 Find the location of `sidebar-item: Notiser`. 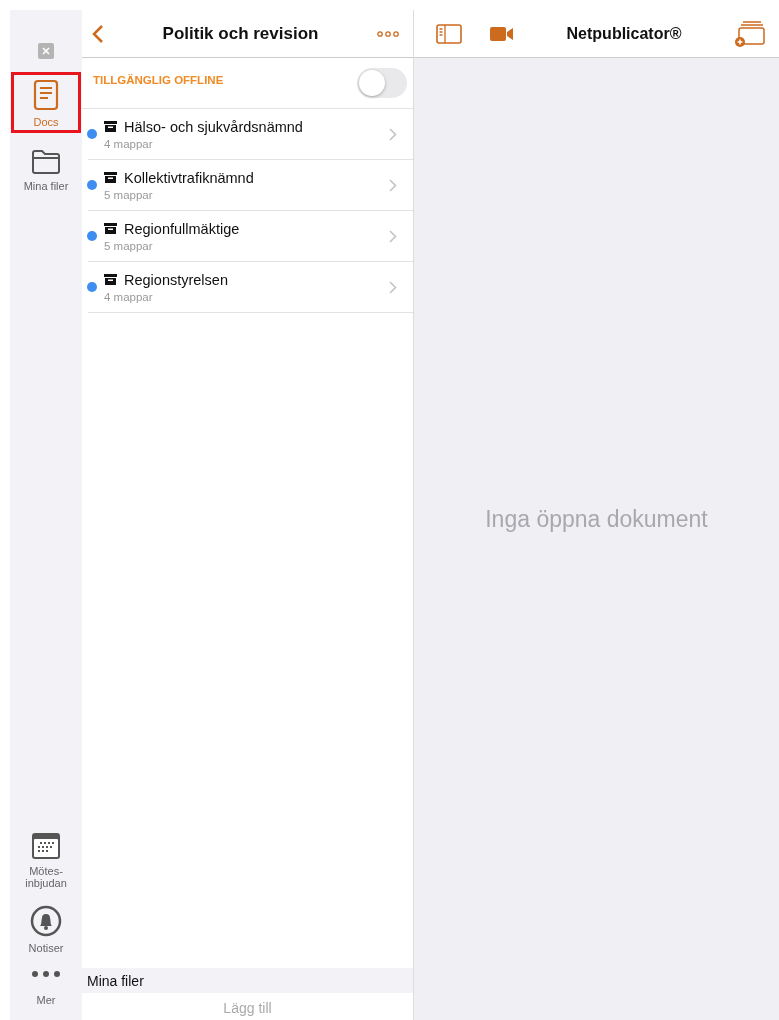

sidebar-item: Notiser is located at coordinates (46, 927).